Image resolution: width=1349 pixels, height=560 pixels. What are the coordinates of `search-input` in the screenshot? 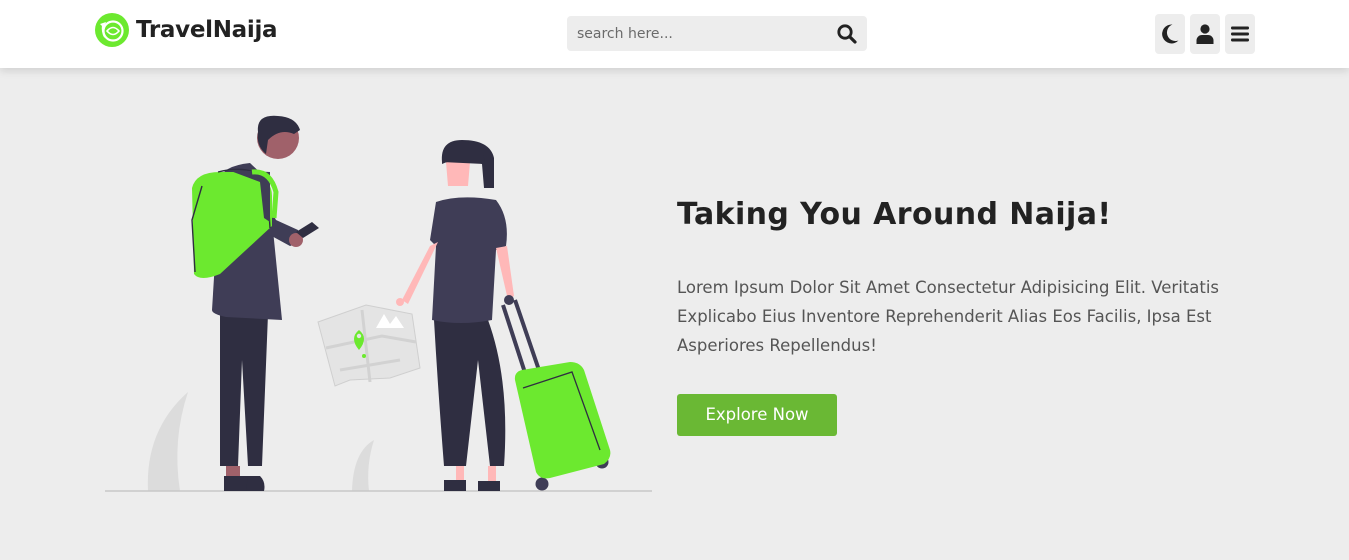 It's located at (697, 33).